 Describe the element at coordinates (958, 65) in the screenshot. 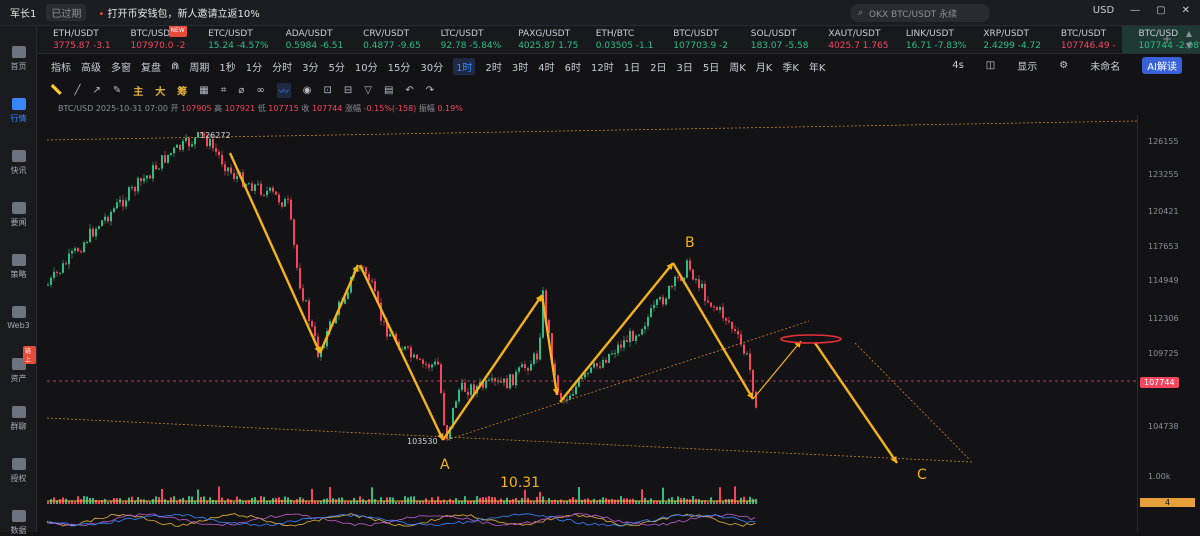

I see `toolbar-right-0: 4s` at that location.